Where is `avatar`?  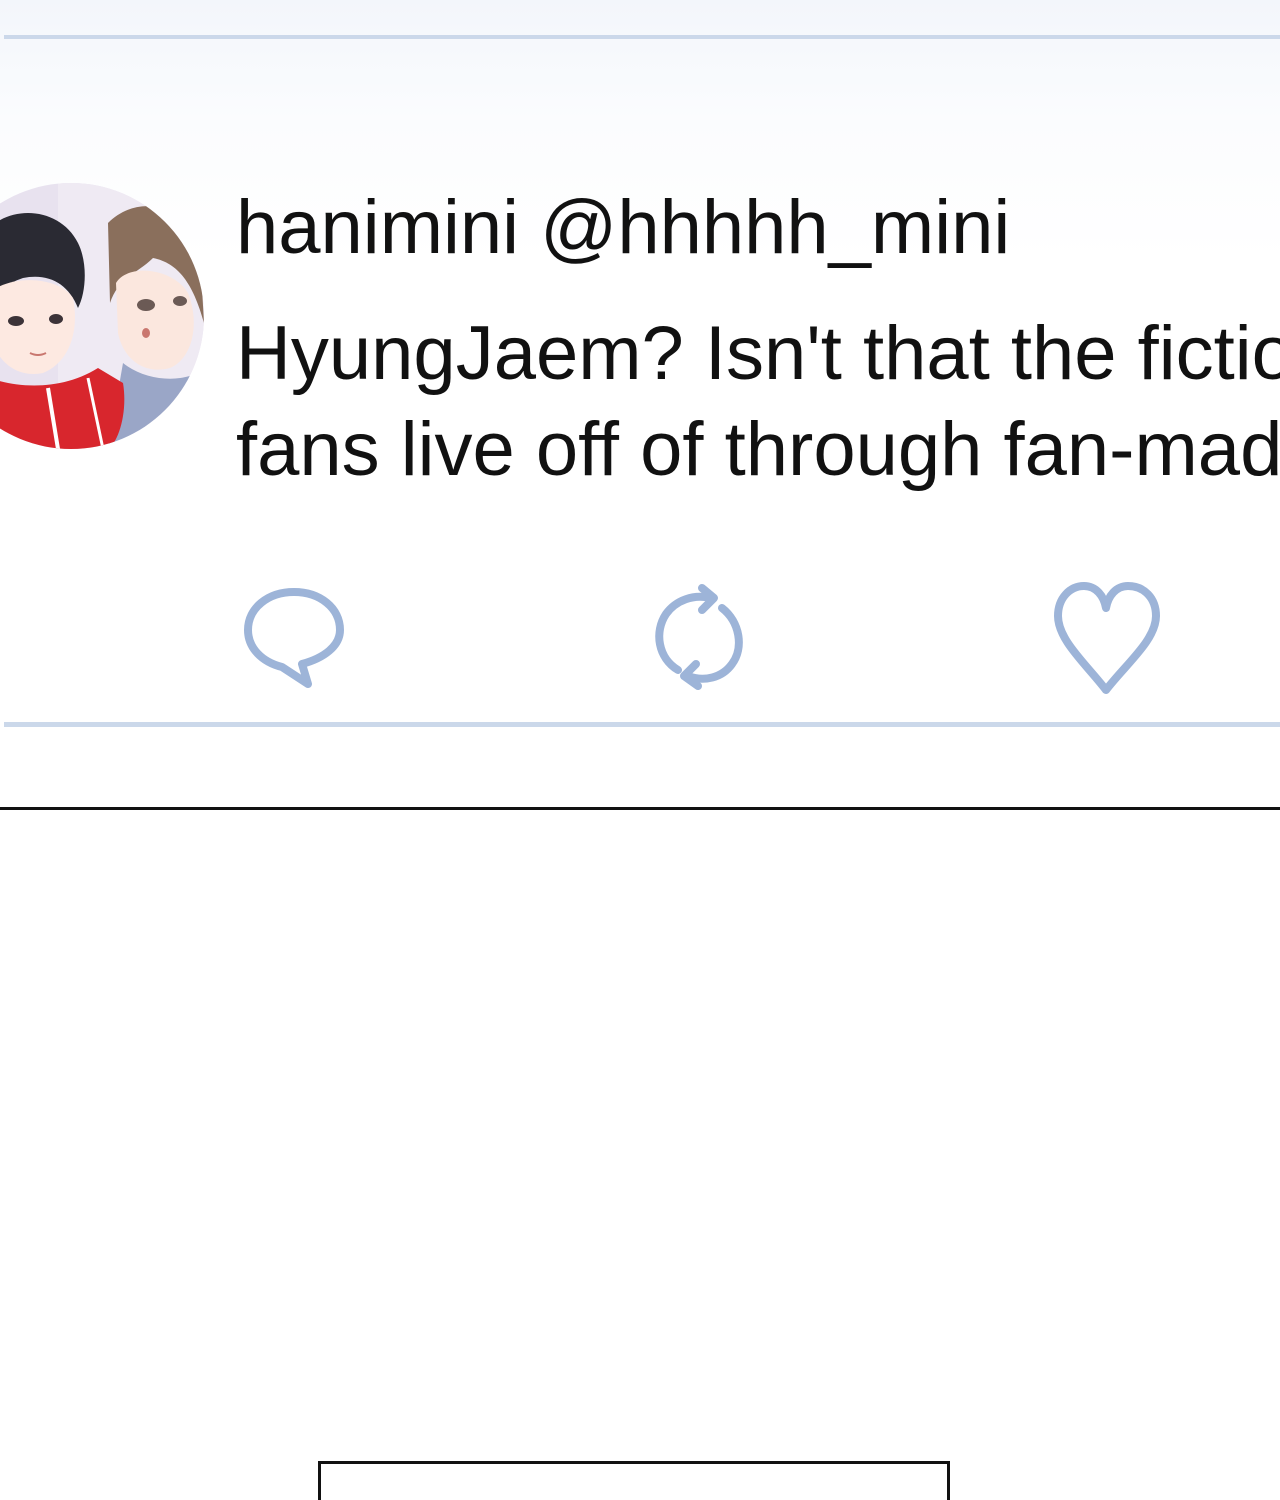
avatar is located at coordinates (102, 316).